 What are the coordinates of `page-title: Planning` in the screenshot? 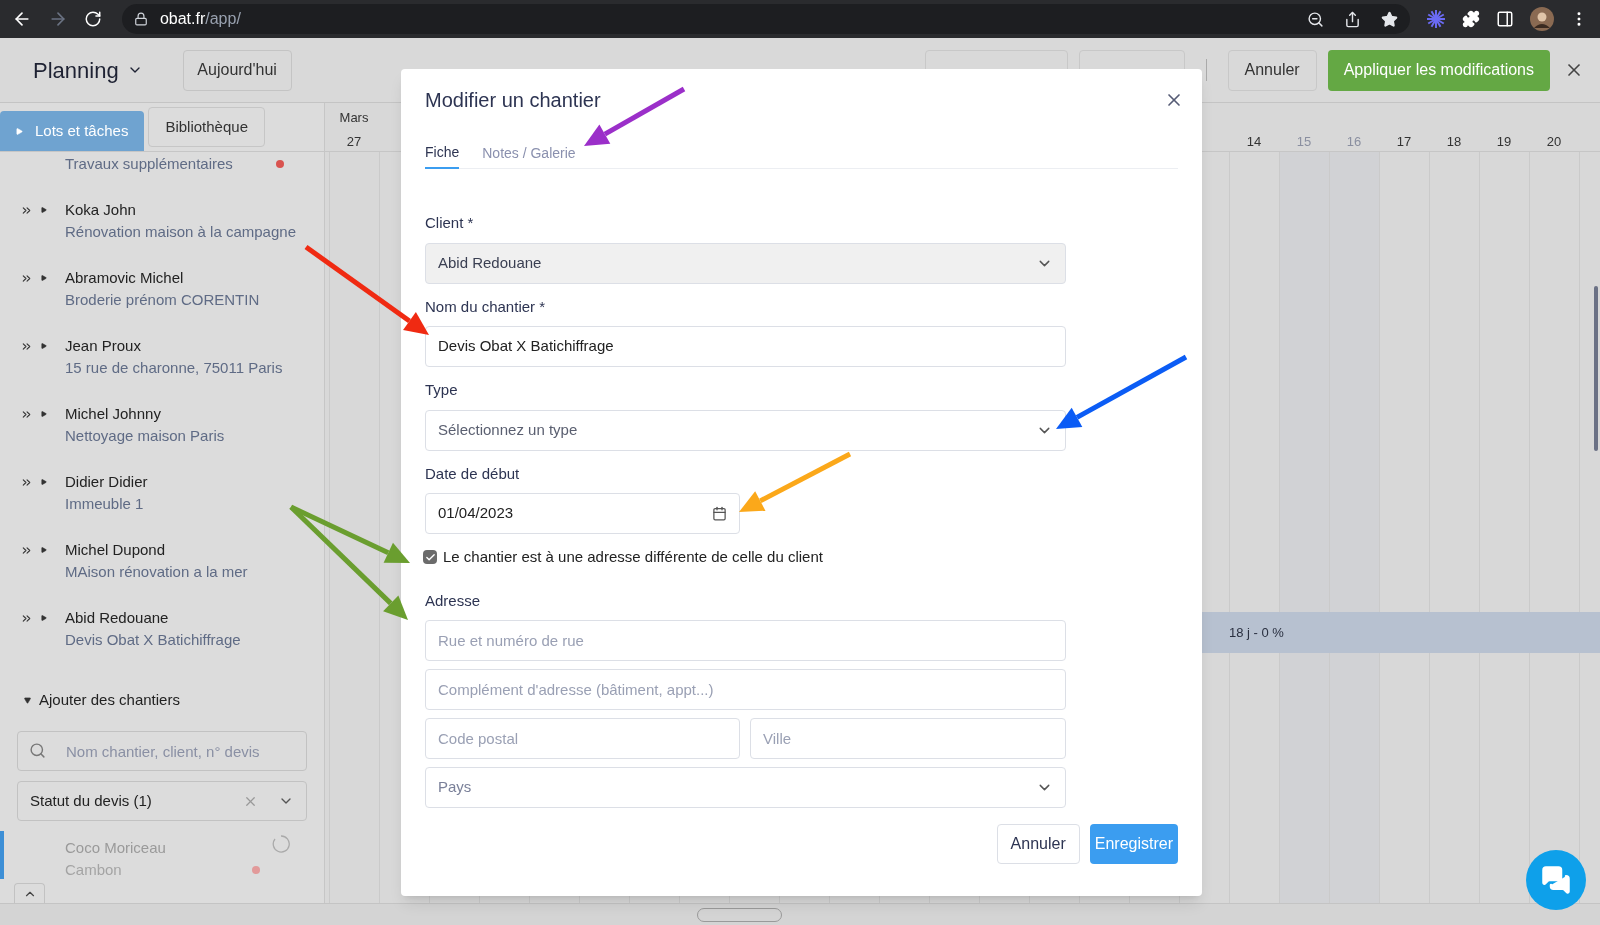 It's located at (76, 70).